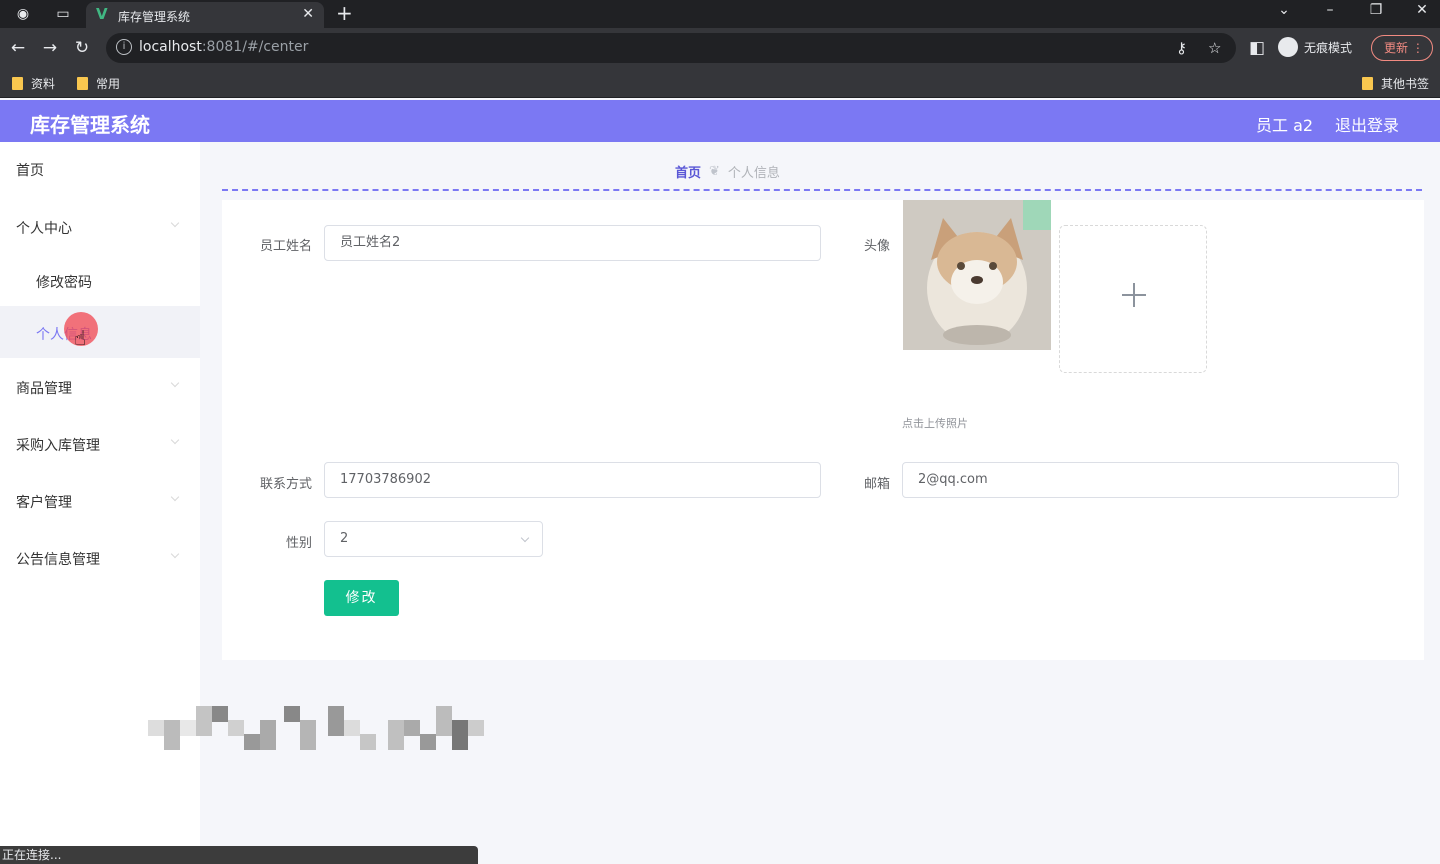 The image size is (1440, 864). What do you see at coordinates (64, 283) in the screenshot?
I see `sidebar-item-label: 修改密码` at bounding box center [64, 283].